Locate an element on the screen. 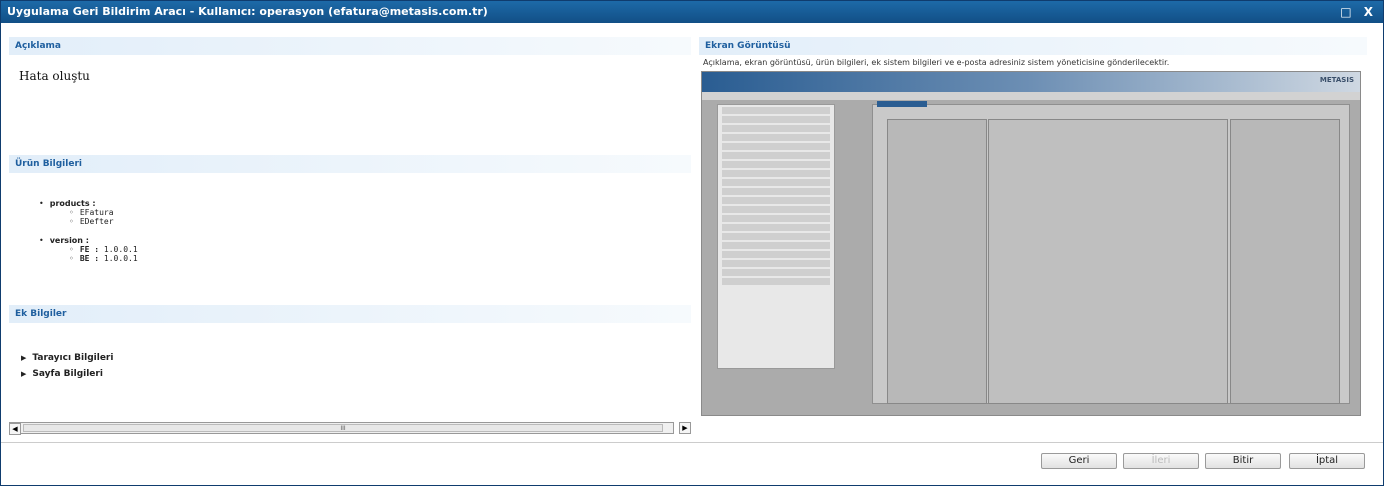 This screenshot has height=486, width=1384. scroll-left-icon: ◀ is located at coordinates (15, 429).